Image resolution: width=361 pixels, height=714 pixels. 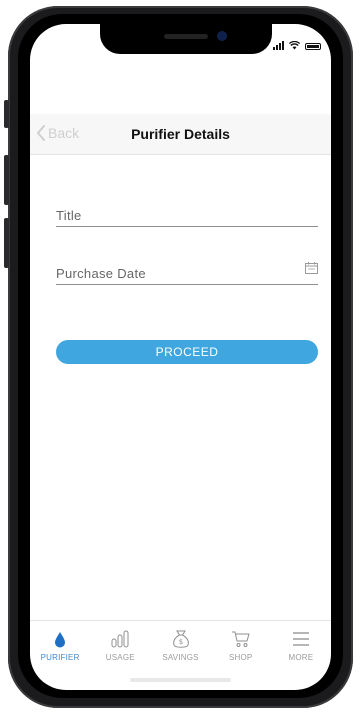 I want to click on tab-more: MORE, so click(x=301, y=646).